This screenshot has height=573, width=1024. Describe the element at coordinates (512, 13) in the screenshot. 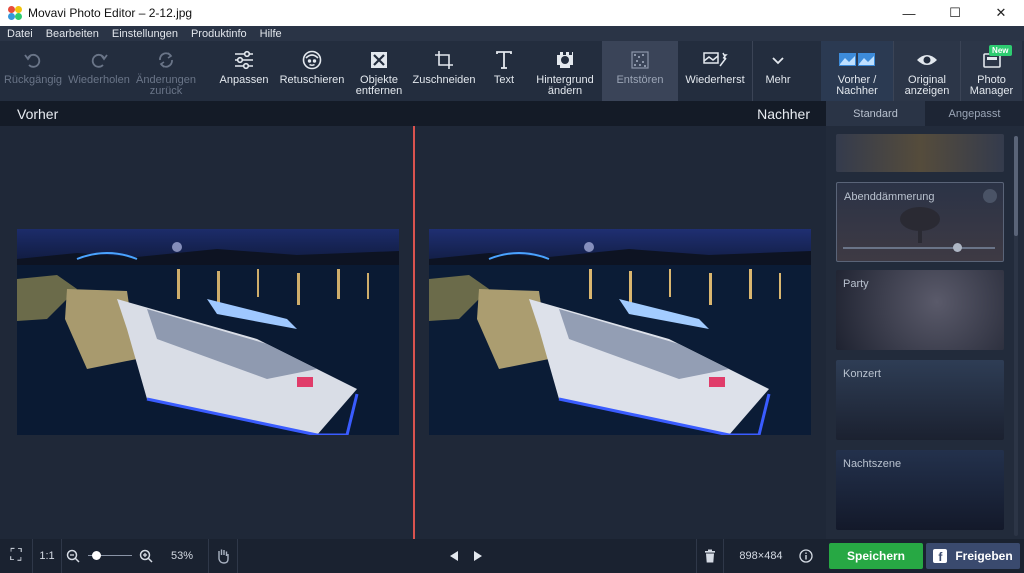

I see `title-bar: Movavi Photo Editor – 2-12.jpg — ☐ ✕` at that location.